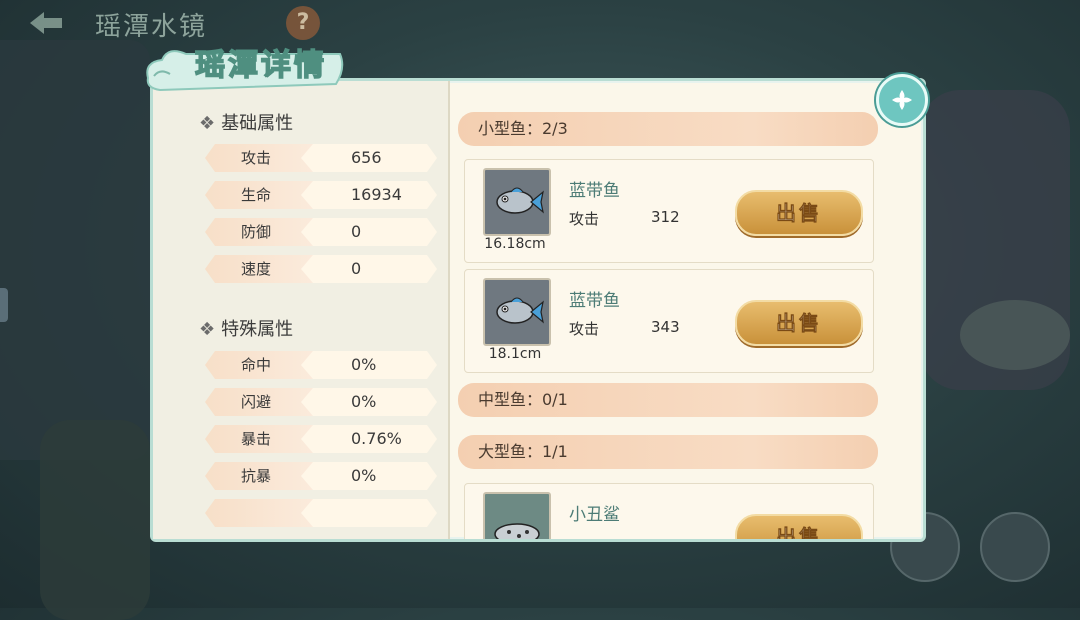 The image size is (1080, 620). Describe the element at coordinates (260, 439) in the screenshot. I see `stat-label: 暴击` at that location.